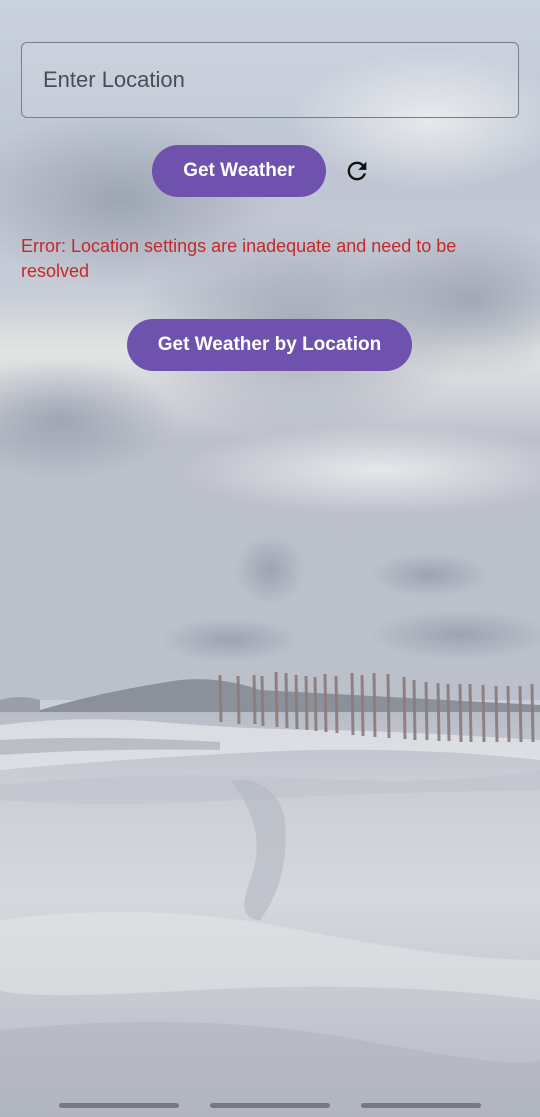 The image size is (540, 1117). Describe the element at coordinates (270, 1105) in the screenshot. I see `nav-handle-center` at that location.